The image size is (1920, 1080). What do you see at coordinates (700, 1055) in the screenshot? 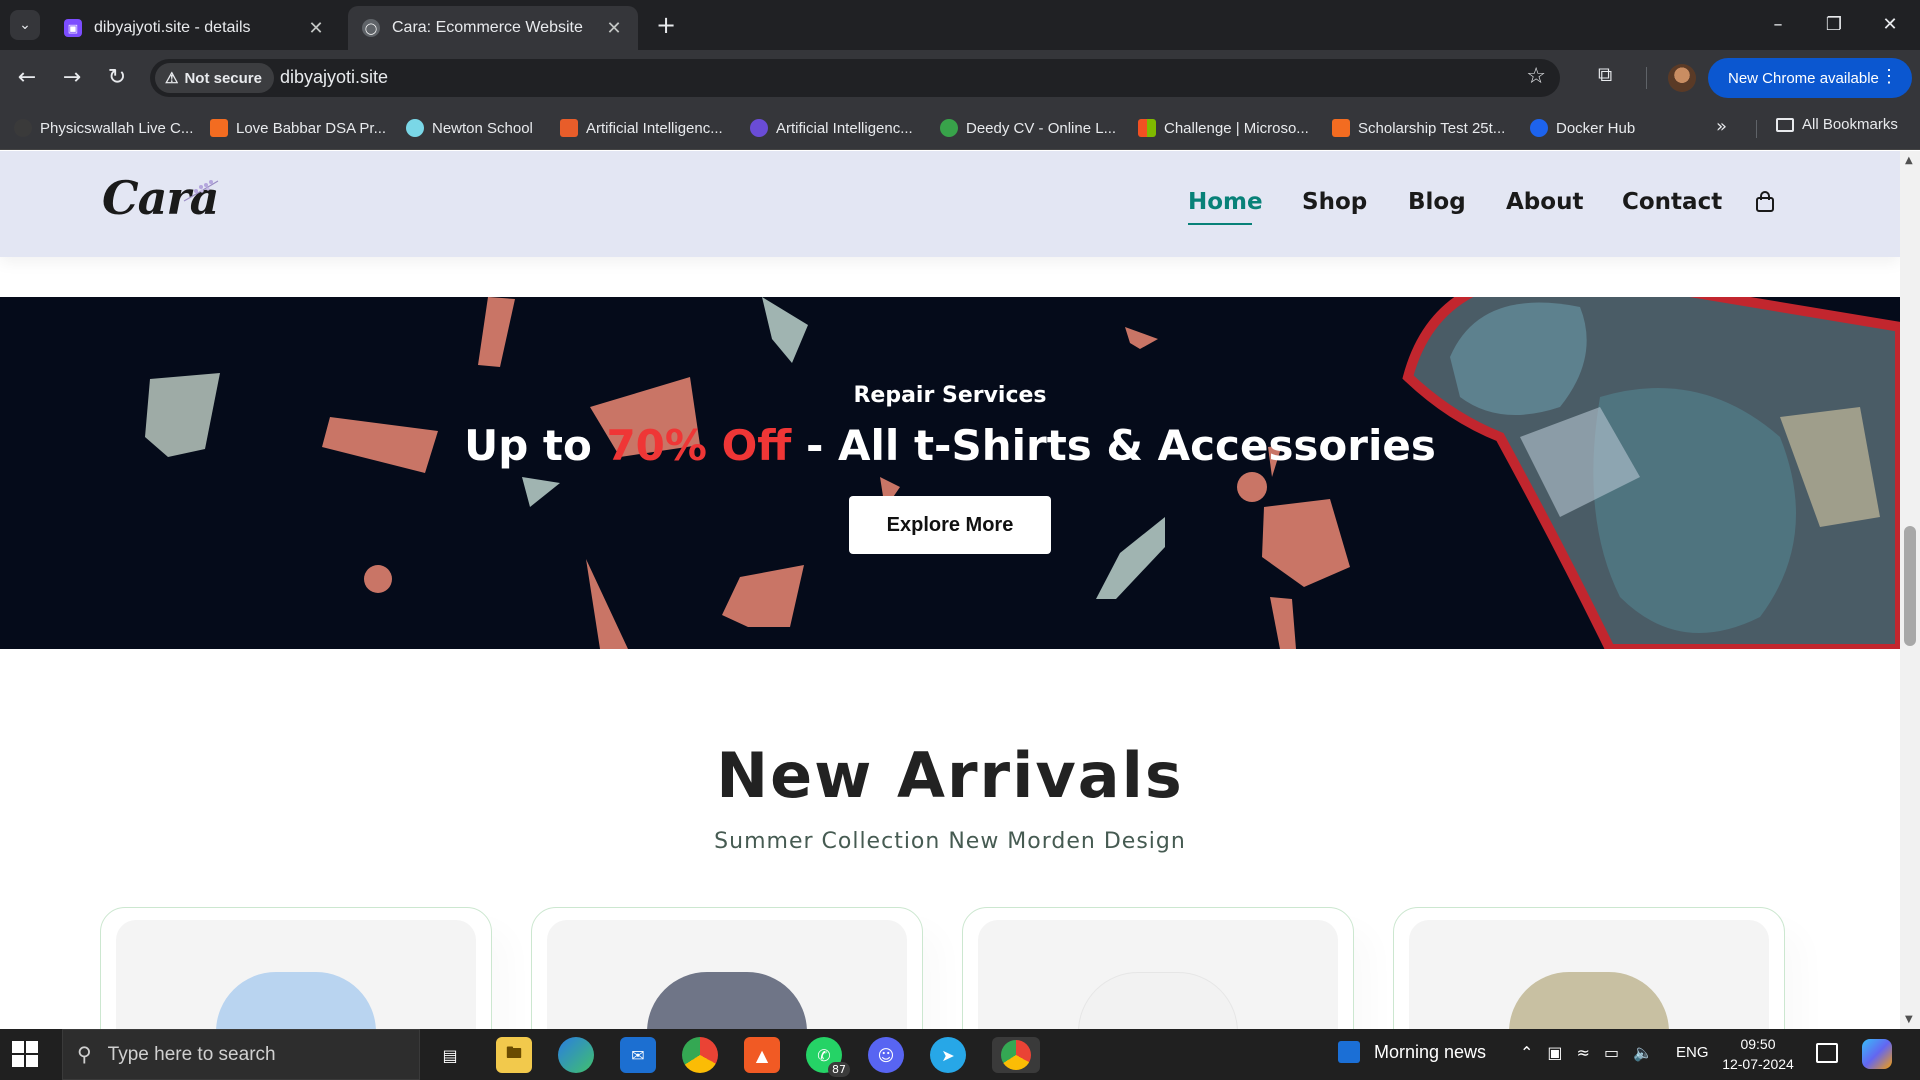
I see `chrome-icon` at bounding box center [700, 1055].